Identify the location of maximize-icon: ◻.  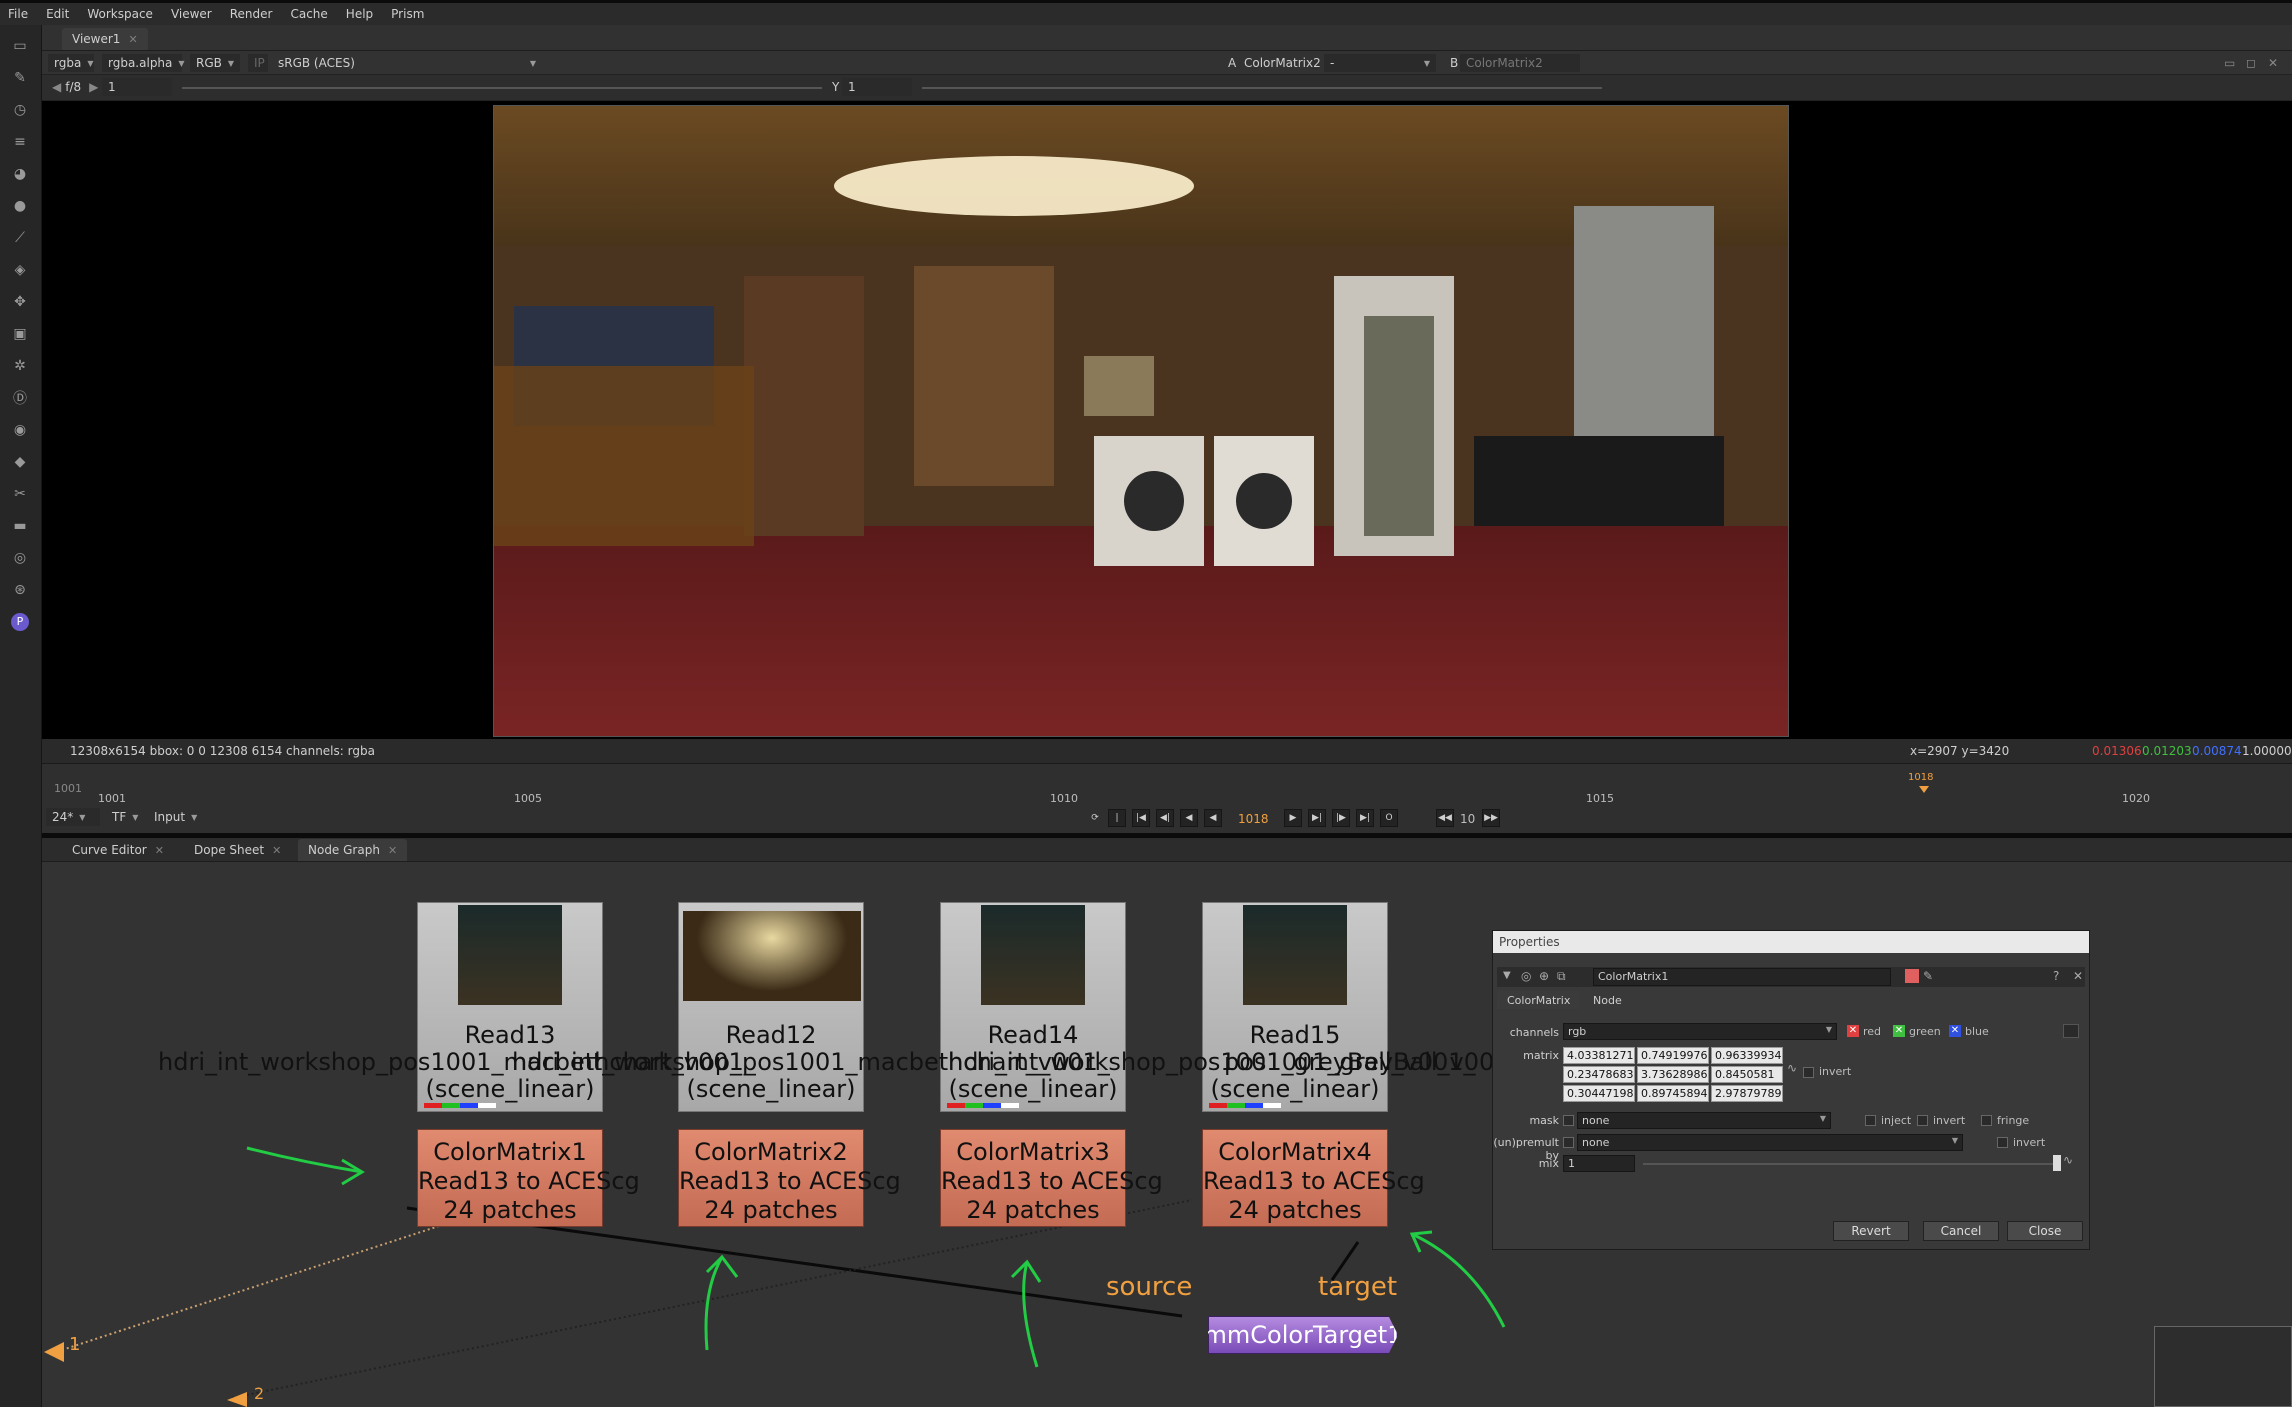
(2251, 63).